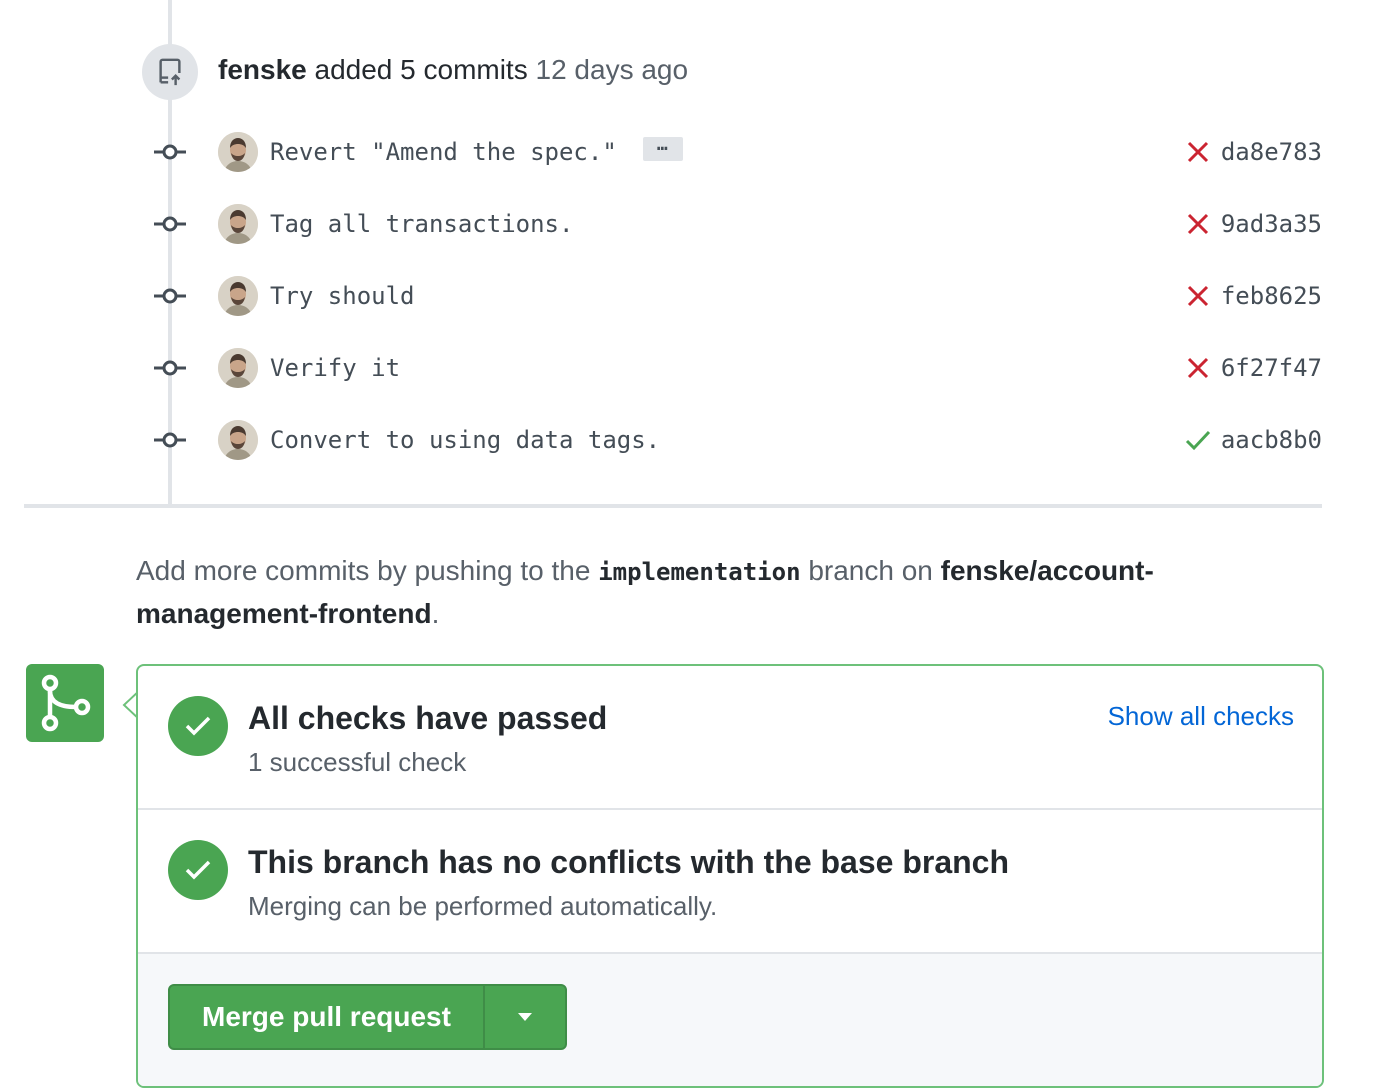  I want to click on triangle-down-icon, so click(524, 1017).